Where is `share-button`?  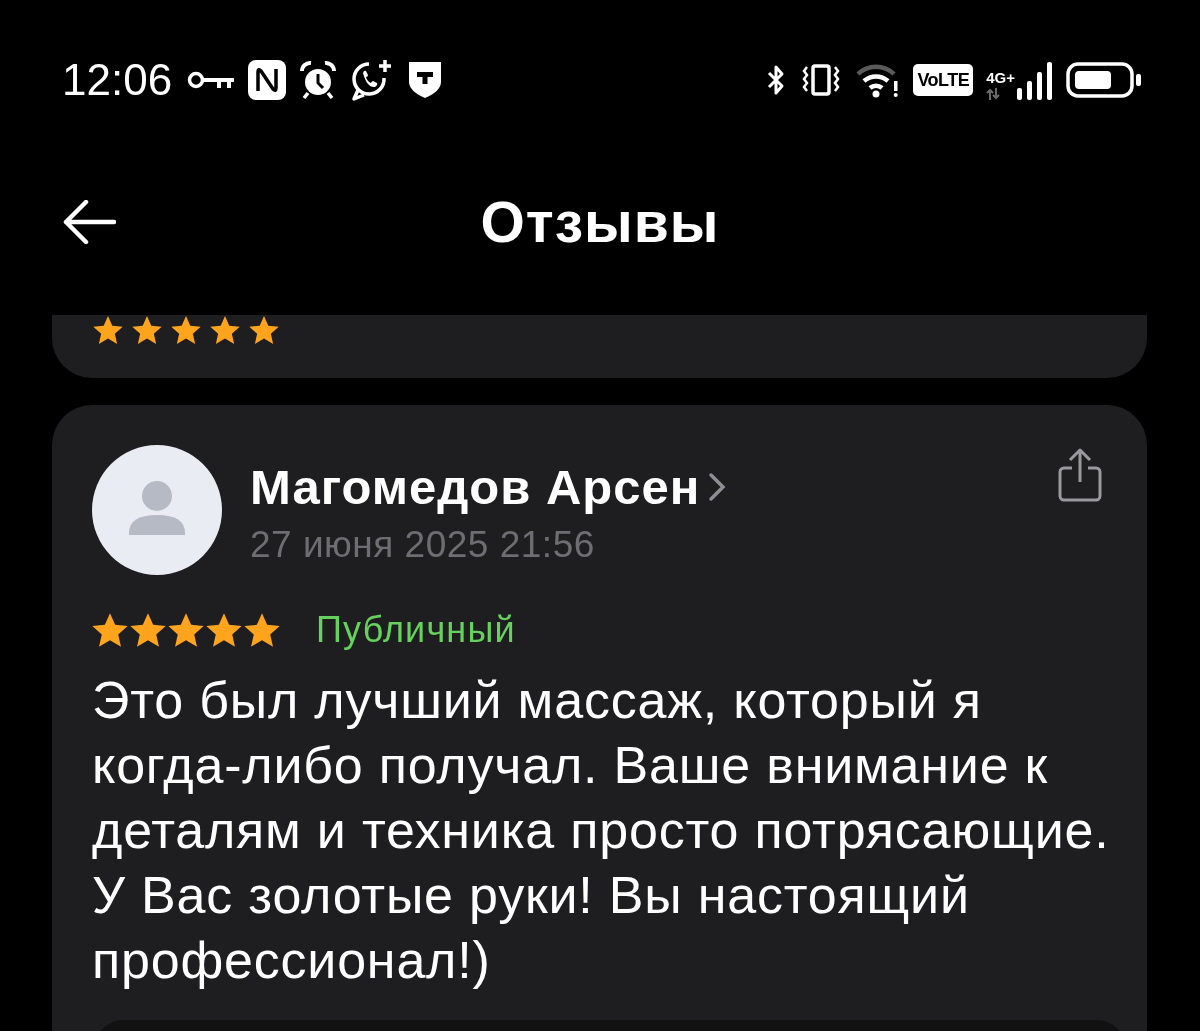
share-button is located at coordinates (1080, 476).